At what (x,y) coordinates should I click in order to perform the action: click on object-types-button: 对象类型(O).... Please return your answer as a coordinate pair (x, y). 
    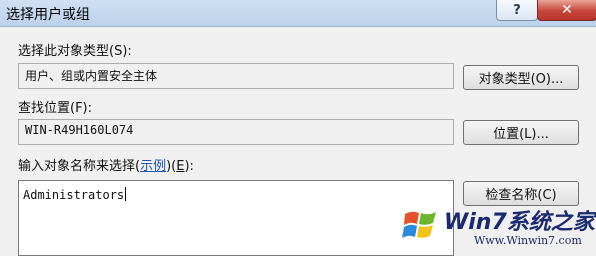
    Looking at the image, I should click on (521, 77).